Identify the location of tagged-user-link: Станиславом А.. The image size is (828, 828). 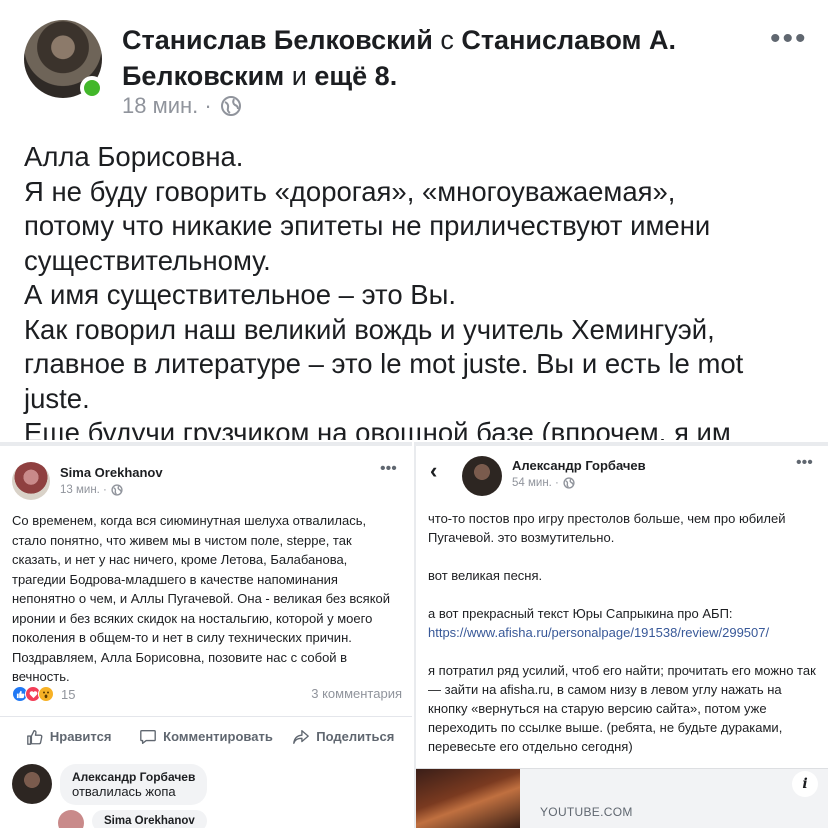
(568, 40).